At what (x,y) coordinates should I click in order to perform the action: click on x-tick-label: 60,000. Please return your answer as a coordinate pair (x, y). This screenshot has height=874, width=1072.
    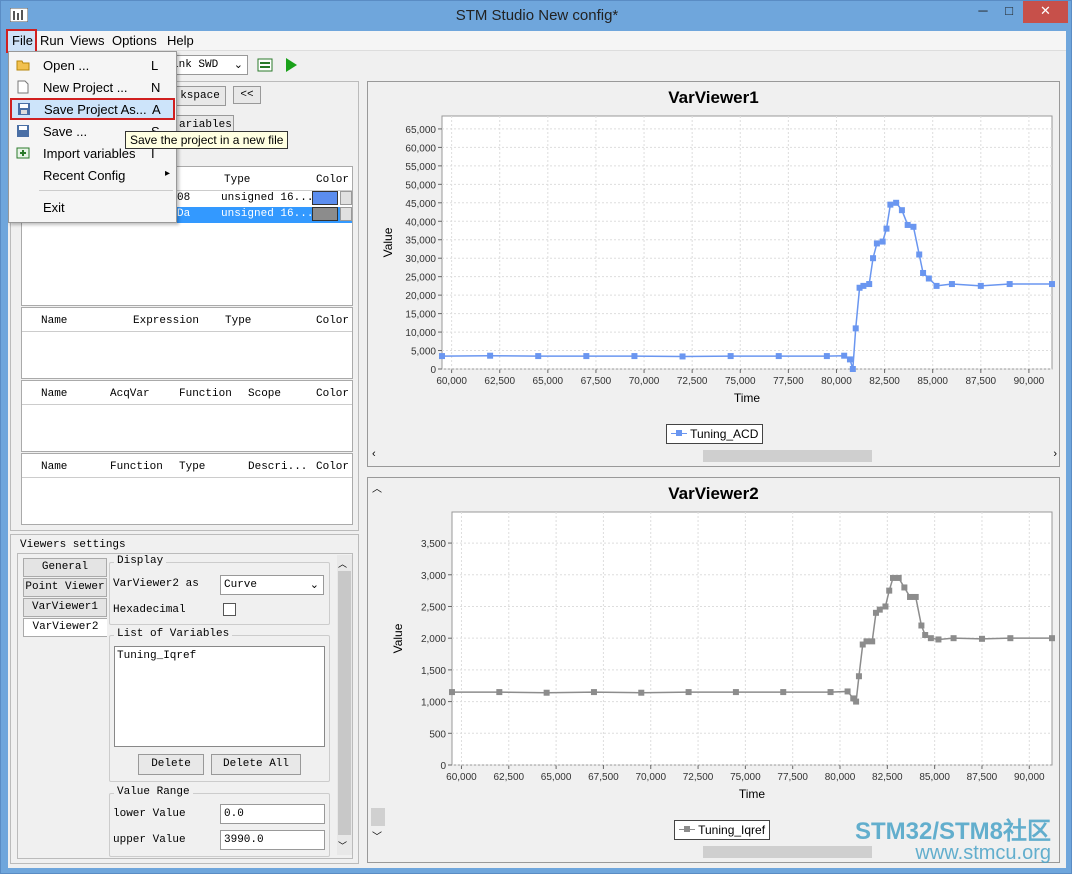
    Looking at the image, I should click on (451, 381).